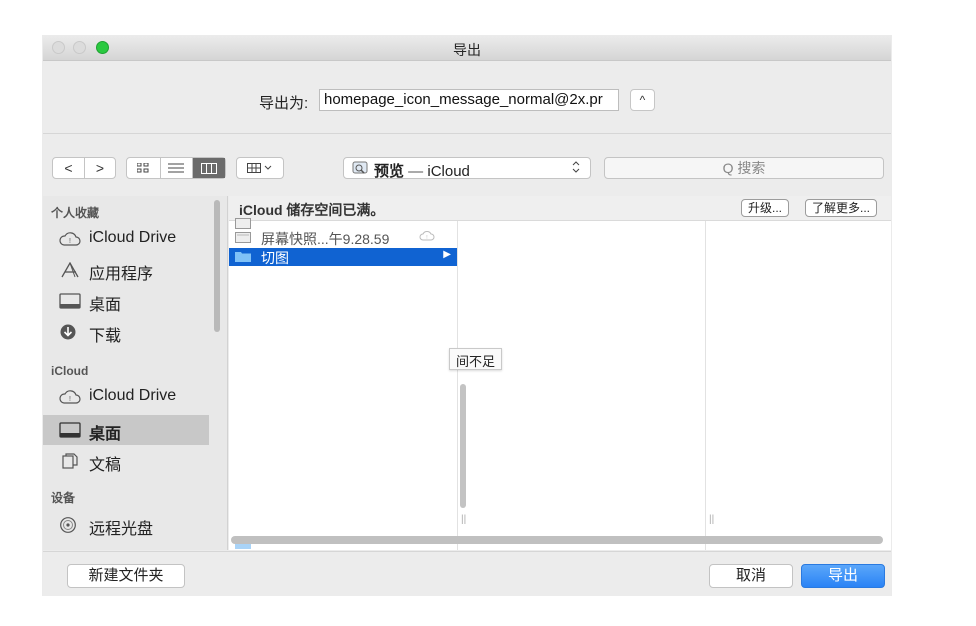  I want to click on sidebar-item-label: 应用程序, so click(121, 274).